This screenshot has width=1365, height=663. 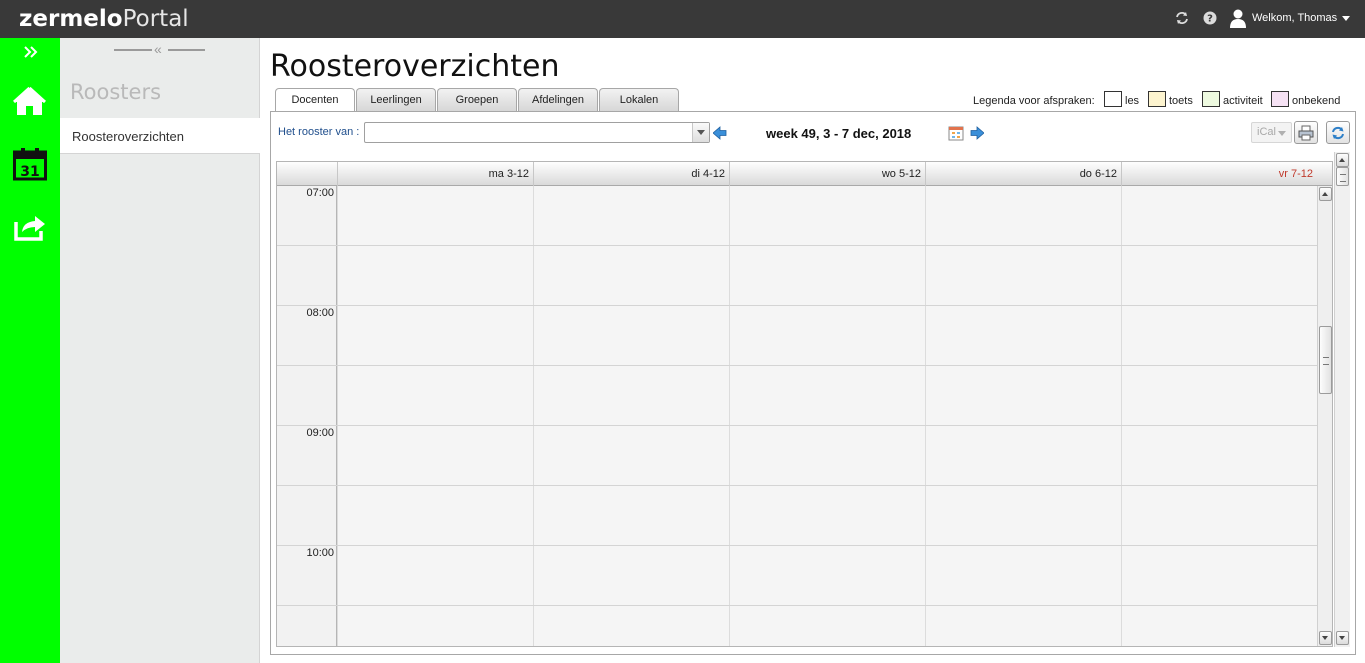 What do you see at coordinates (1157, 99) in the screenshot?
I see `legend-swatch-toets` at bounding box center [1157, 99].